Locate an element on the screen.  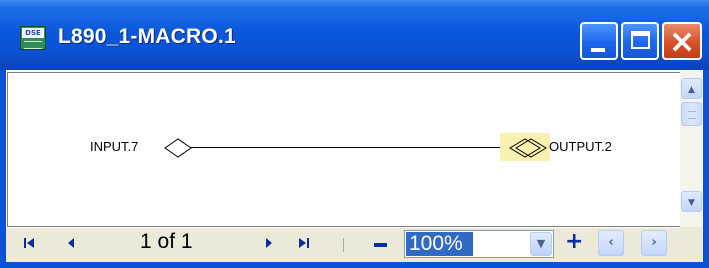
scroll-up-button: ▲ is located at coordinates (691, 88).